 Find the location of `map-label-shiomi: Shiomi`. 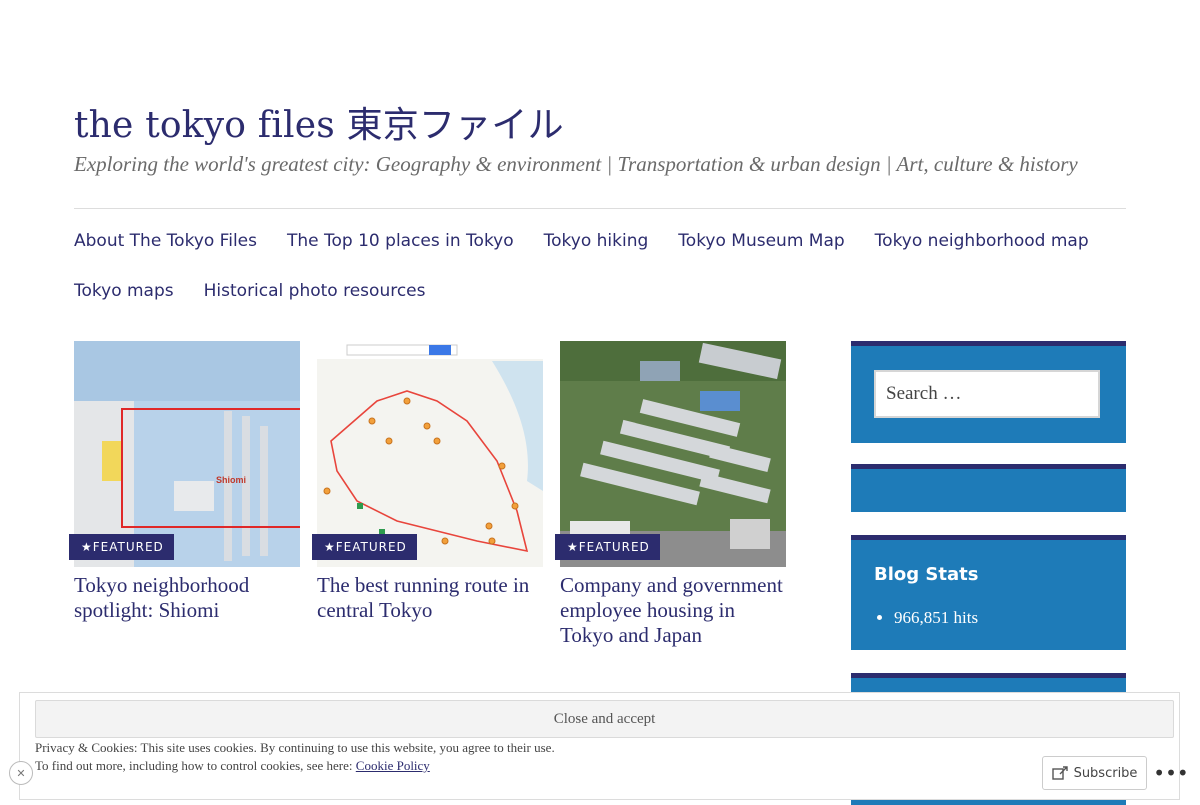

map-label-shiomi: Shiomi is located at coordinates (231, 480).